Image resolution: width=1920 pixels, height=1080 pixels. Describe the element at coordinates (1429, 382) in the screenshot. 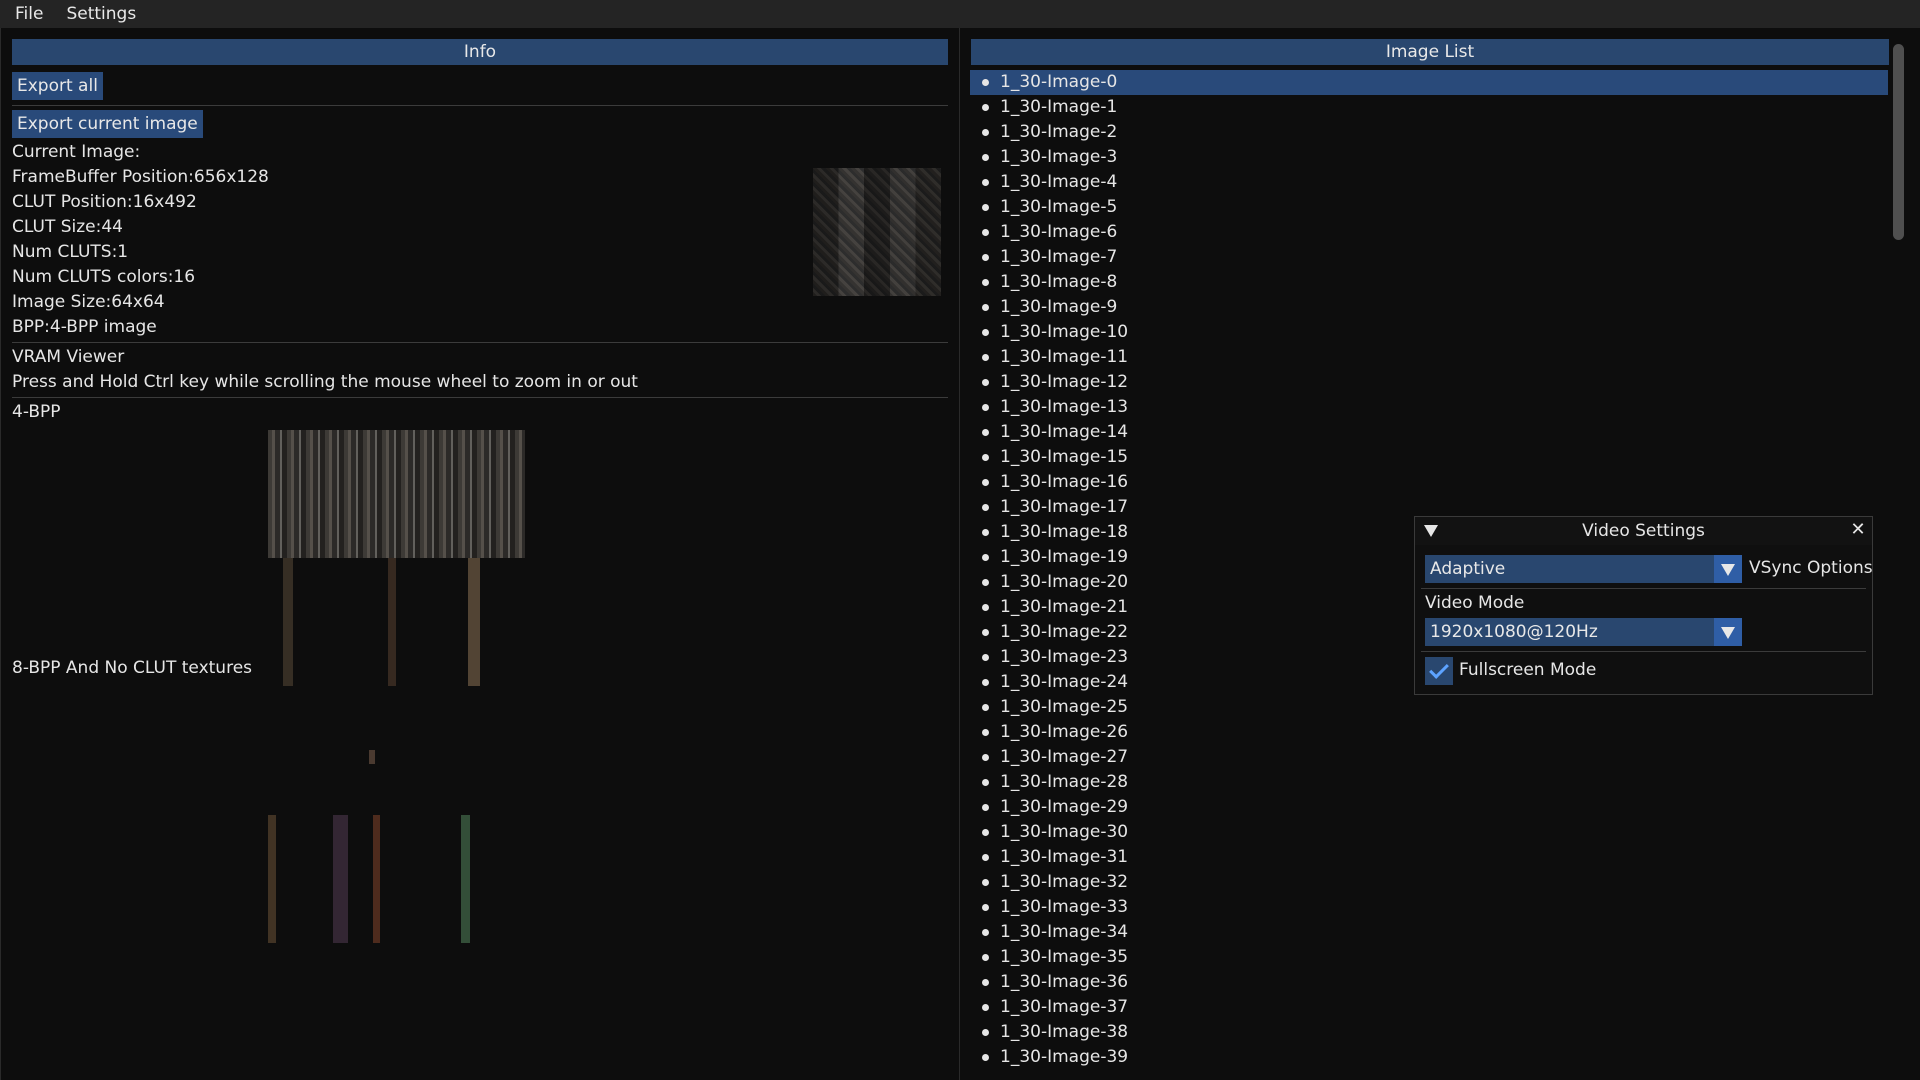

I see `image-list-item: 1_30-Image-12` at that location.